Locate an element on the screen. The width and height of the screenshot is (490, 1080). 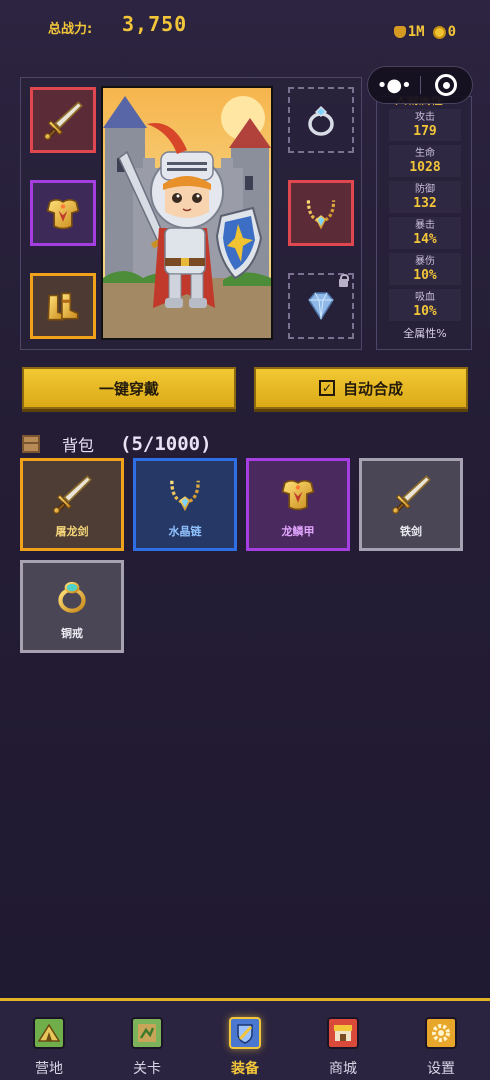
backpack-item: 铁剑 is located at coordinates (411, 504).